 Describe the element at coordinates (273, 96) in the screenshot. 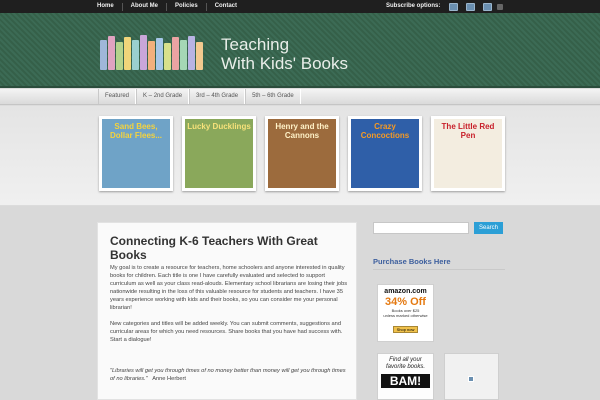

I see `tab-5th-6th-grade: 5th – 6th Grade` at that location.